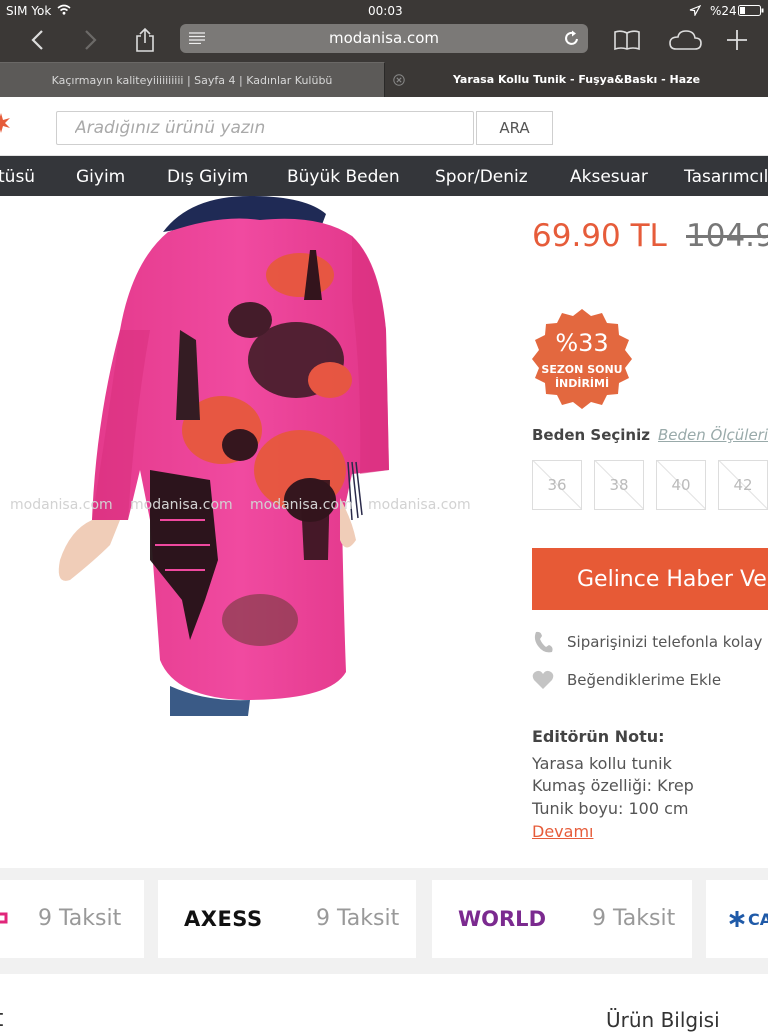 Image resolution: width=768 pixels, height=1032 pixels. I want to click on chevron-left-icon, so click(37, 40).